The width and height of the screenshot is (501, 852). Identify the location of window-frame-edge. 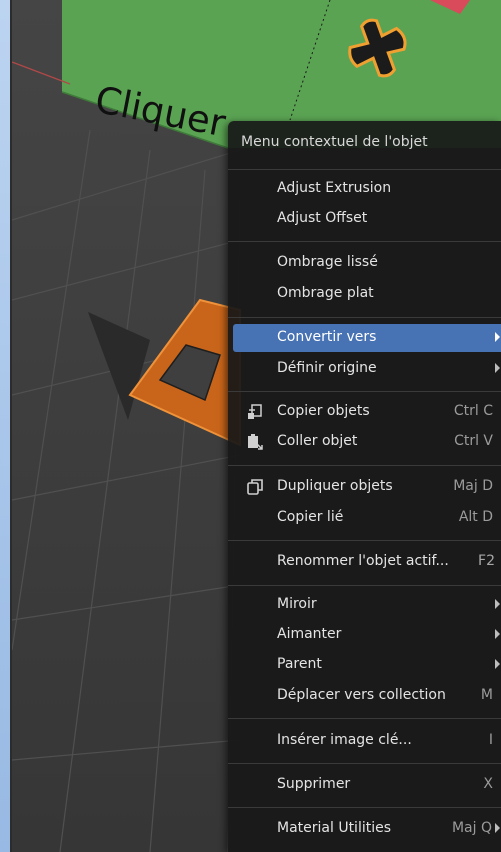
(6, 426).